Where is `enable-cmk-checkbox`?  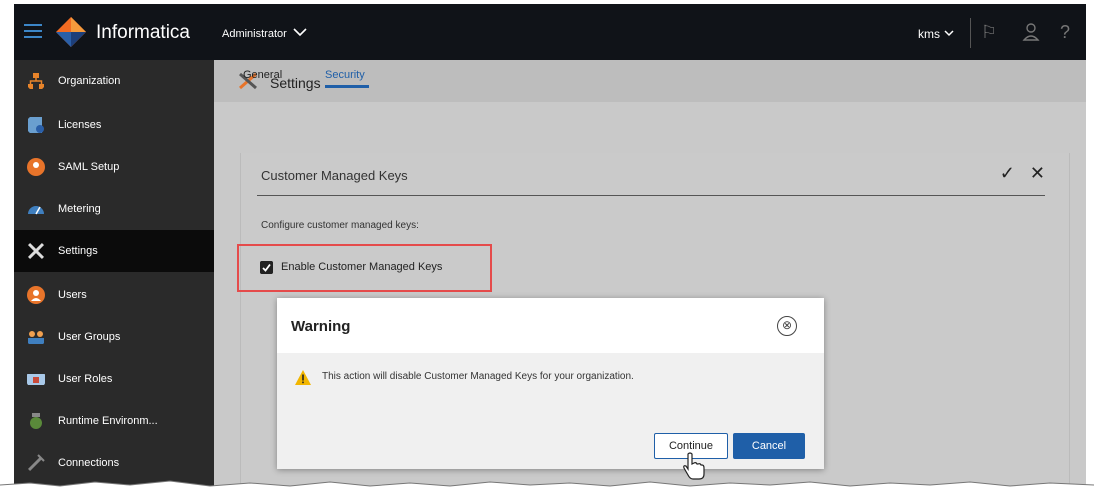 enable-cmk-checkbox is located at coordinates (266, 267).